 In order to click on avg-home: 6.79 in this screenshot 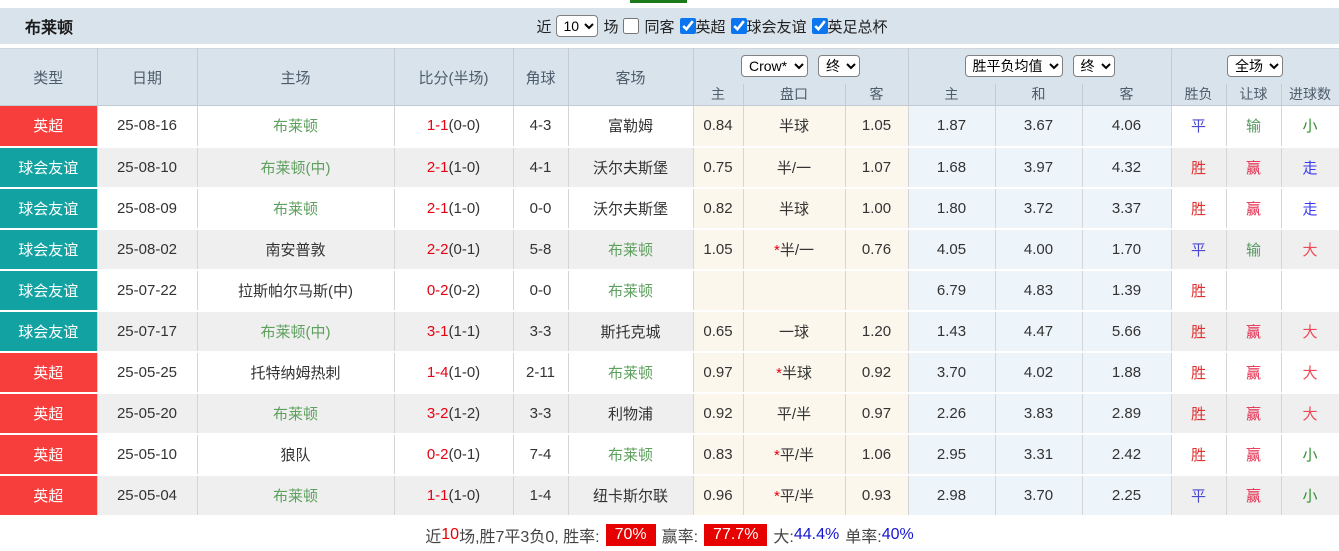, I will do `click(952, 290)`.